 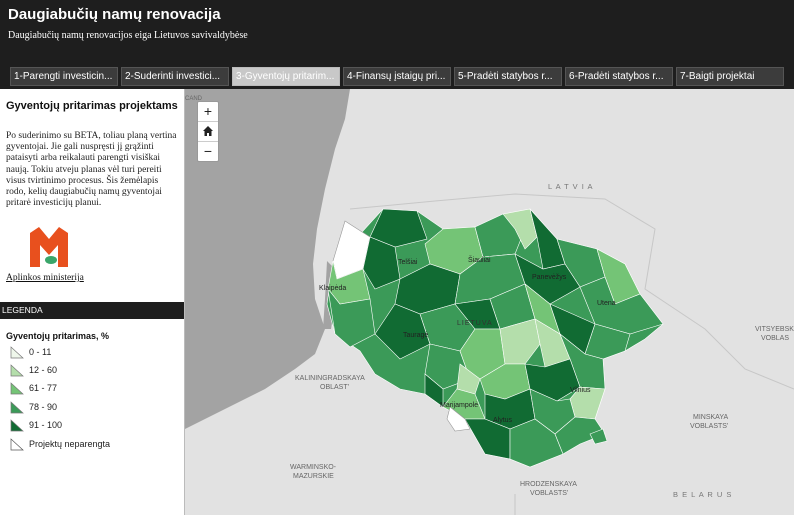 I want to click on city-alytus: Alytus, so click(x=503, y=420).